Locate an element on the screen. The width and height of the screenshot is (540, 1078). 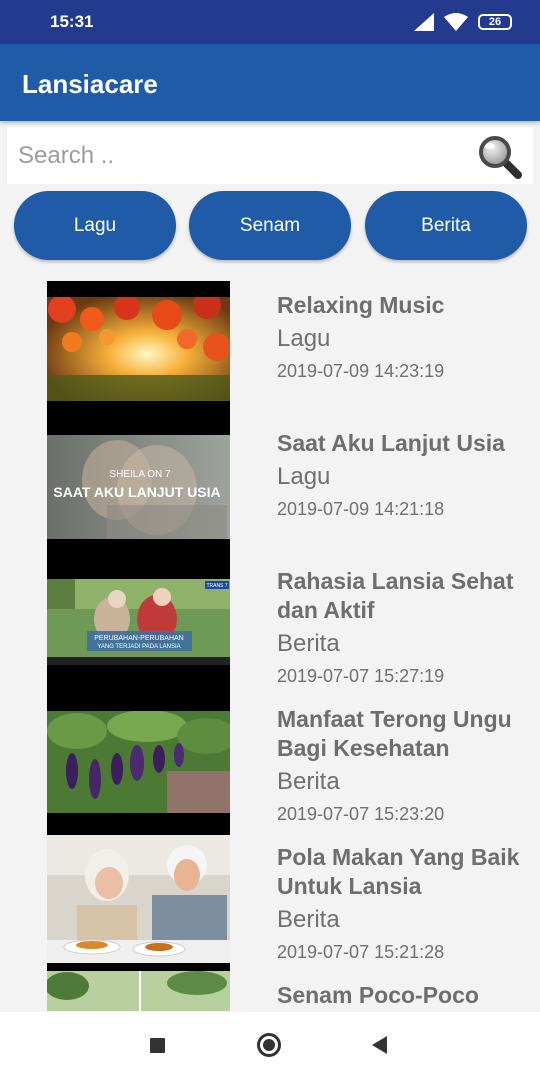
list-item: Senam Poco-Poco is located at coordinates (270, 991).